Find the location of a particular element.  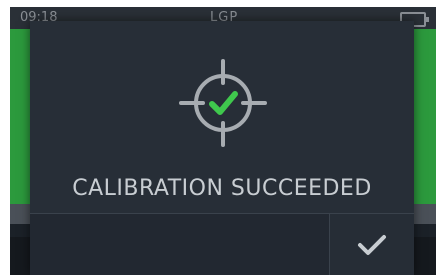

background-divider-left is located at coordinates (20, 214).